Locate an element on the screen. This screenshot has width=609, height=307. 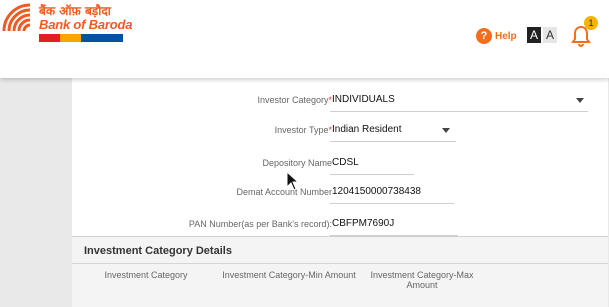
pan-number-value: CBFPM7690J is located at coordinates (363, 223).